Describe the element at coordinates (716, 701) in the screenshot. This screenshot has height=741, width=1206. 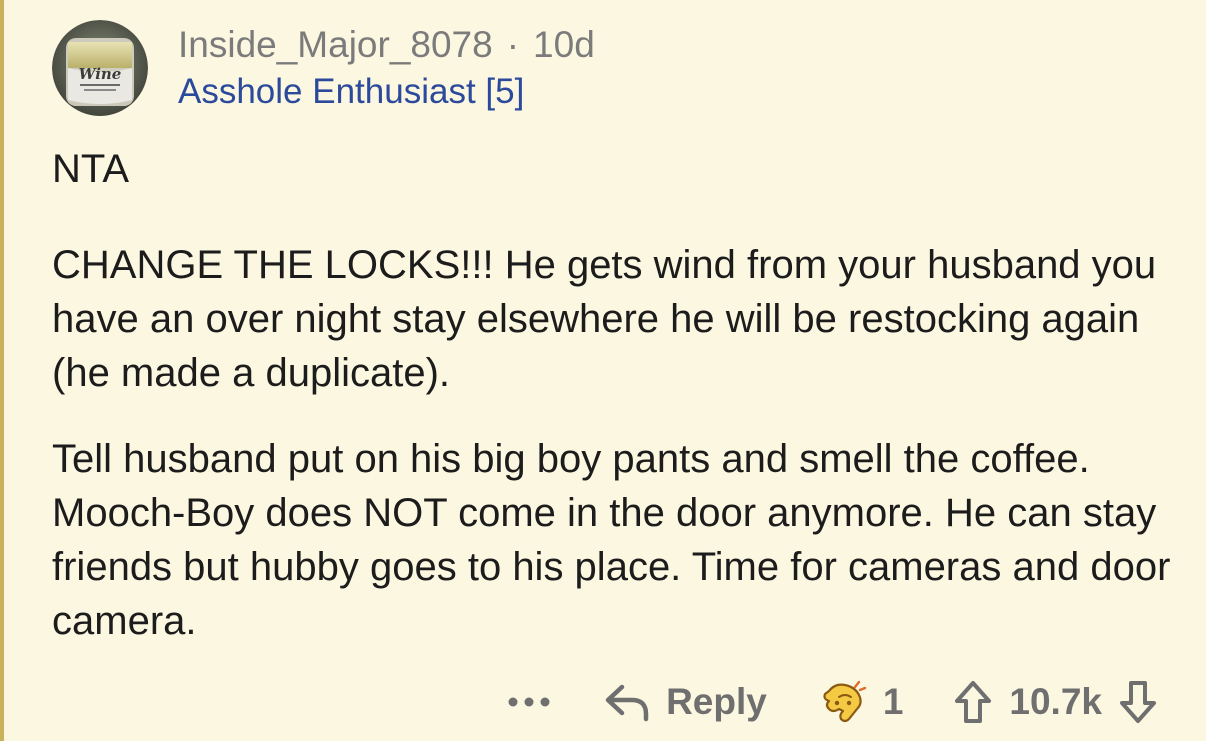
I see `reply-label: Reply` at that location.